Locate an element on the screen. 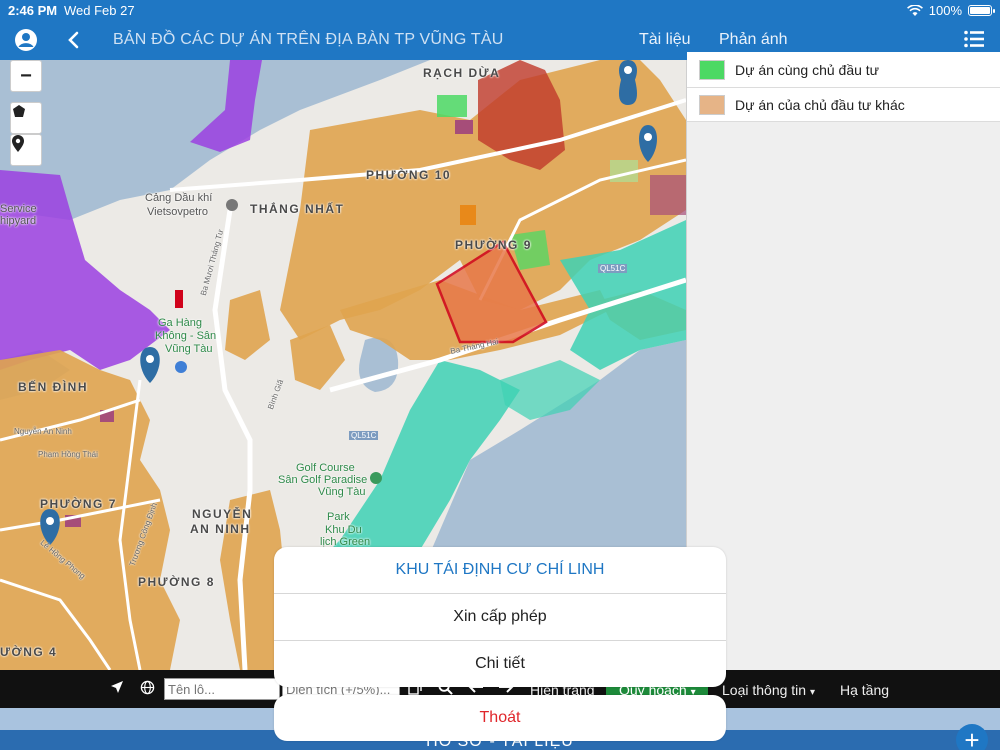  dropdown-loai-thong-tin: Loại thông tin ▾ is located at coordinates (768, 690).